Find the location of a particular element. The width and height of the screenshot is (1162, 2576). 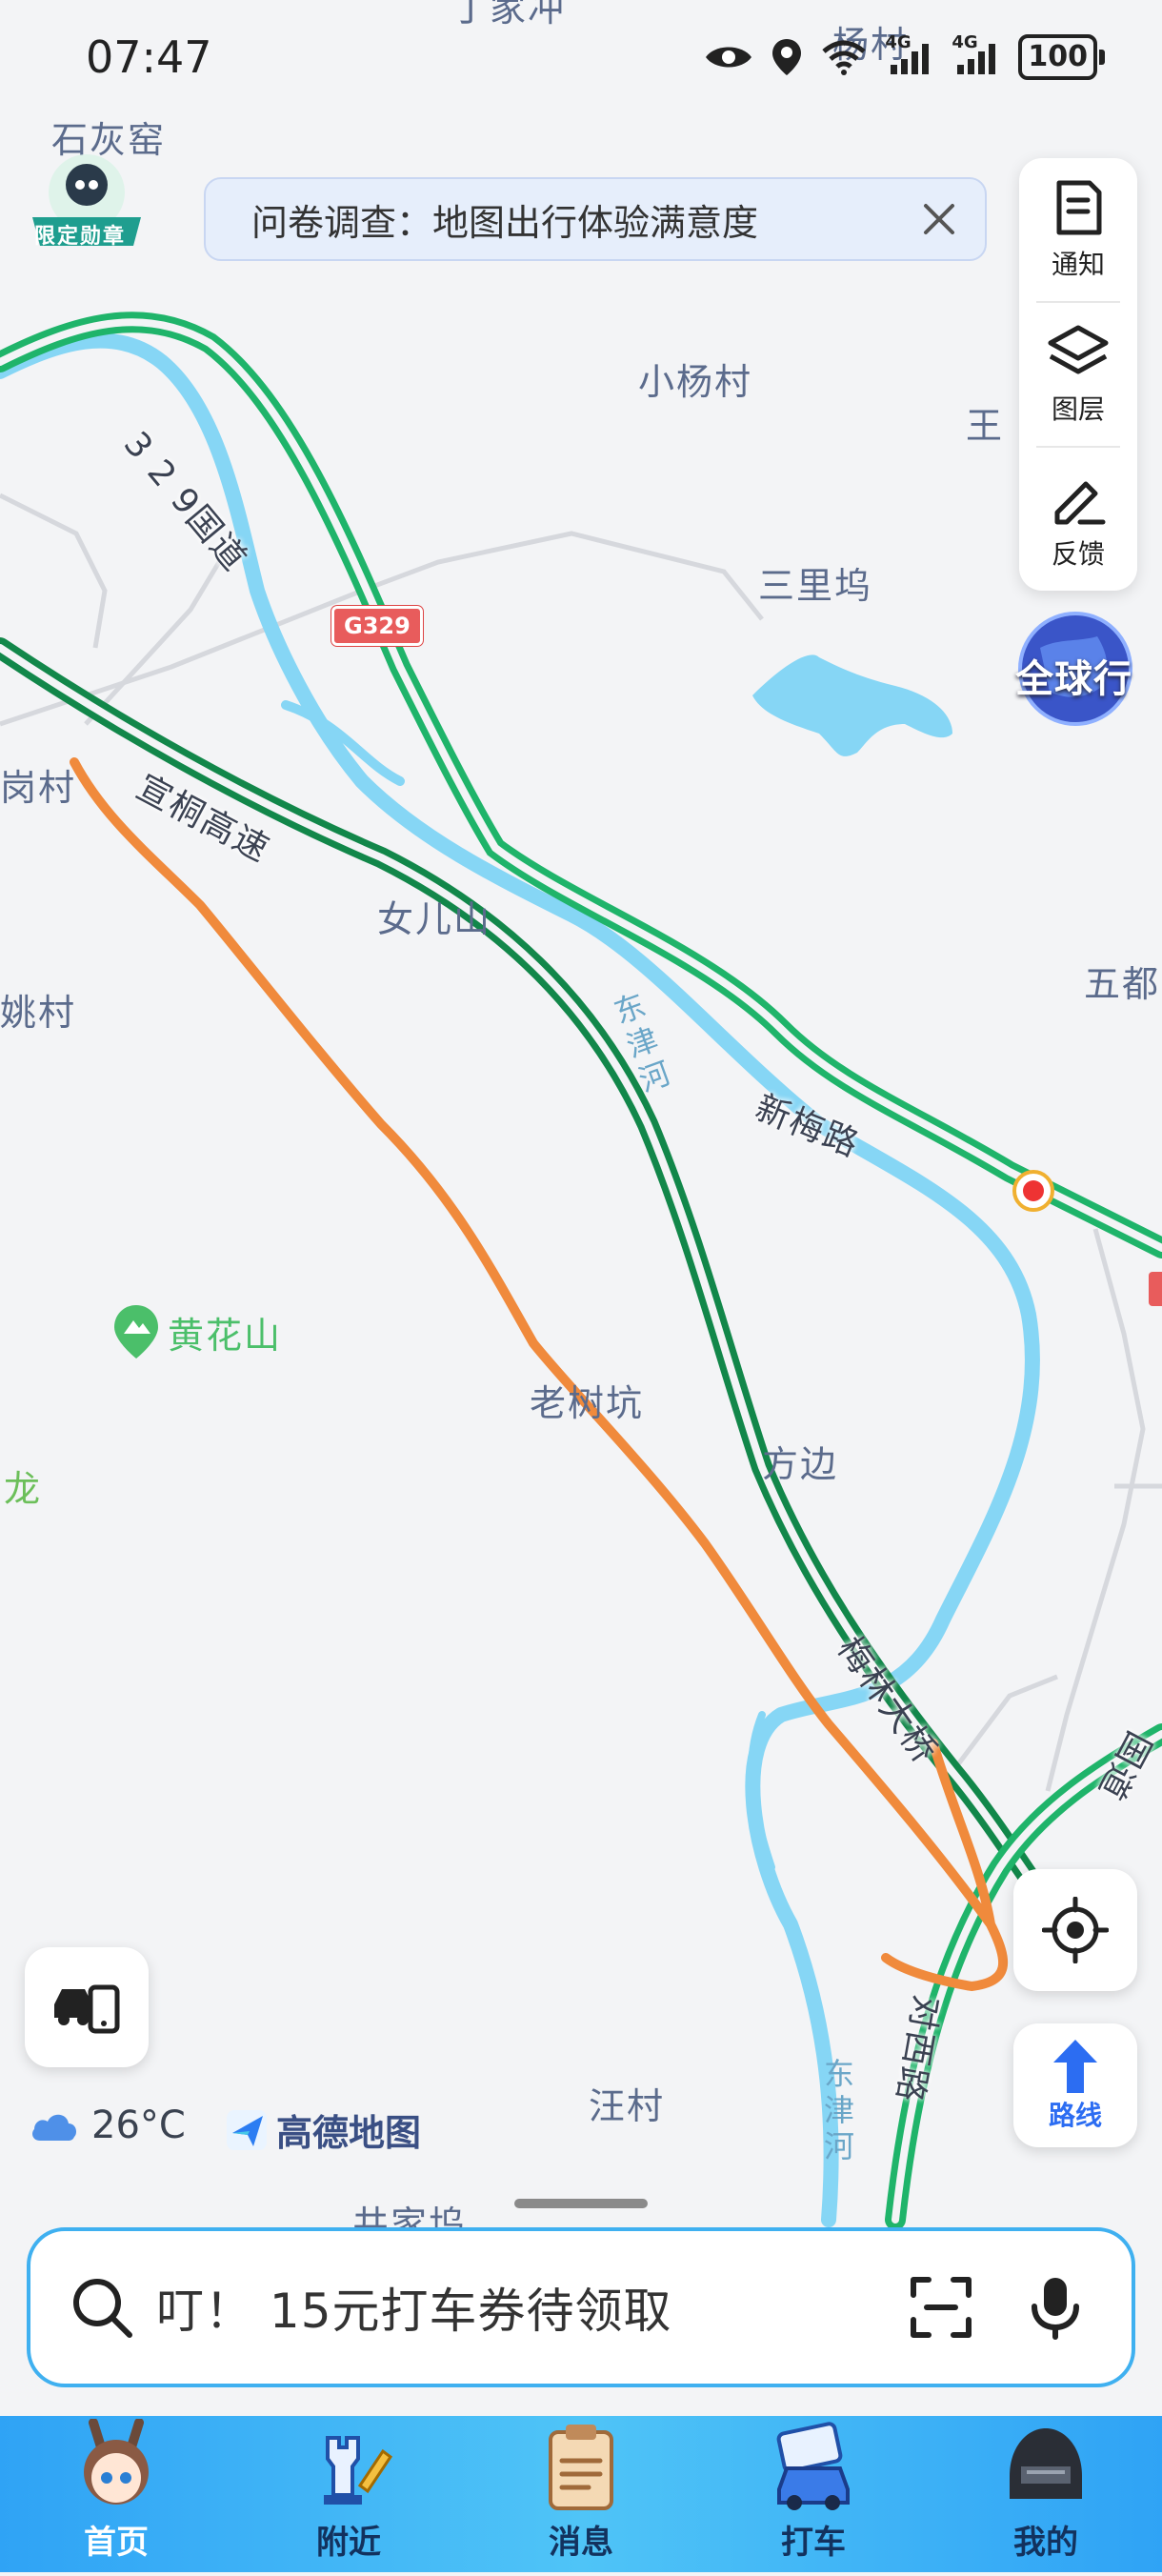

weather-widget: 26°C is located at coordinates (107, 2125).